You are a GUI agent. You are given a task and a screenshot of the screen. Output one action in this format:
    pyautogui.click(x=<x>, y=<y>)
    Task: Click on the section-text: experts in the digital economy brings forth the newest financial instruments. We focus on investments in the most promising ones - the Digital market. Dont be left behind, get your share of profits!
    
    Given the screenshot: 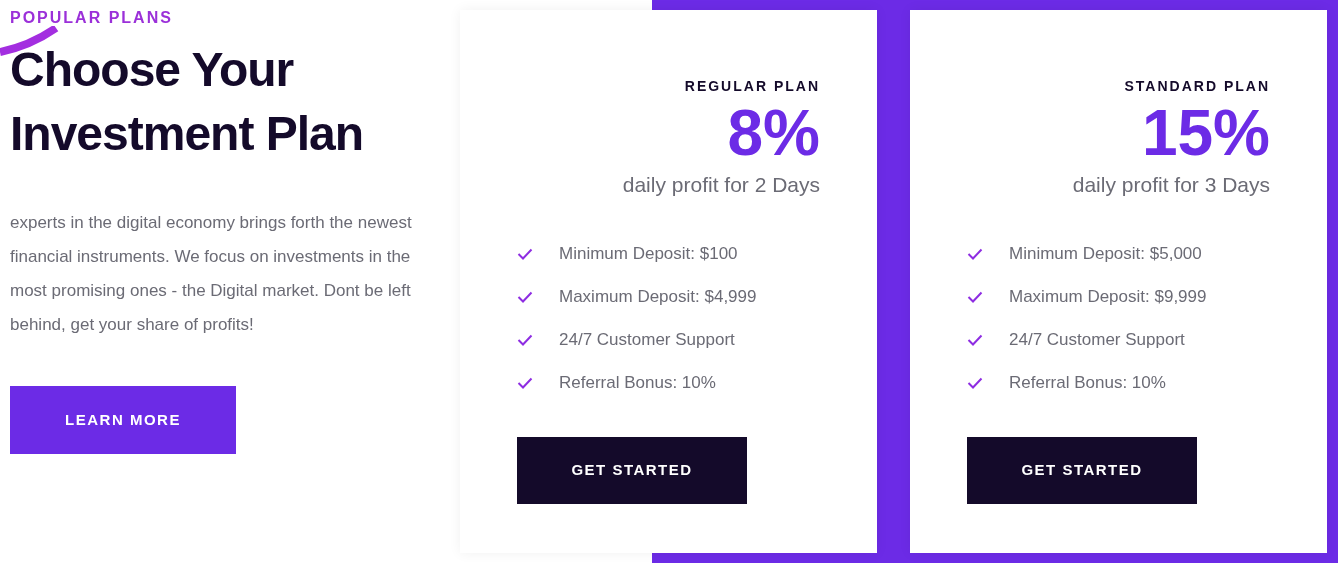 What is the action you would take?
    pyautogui.click(x=211, y=274)
    